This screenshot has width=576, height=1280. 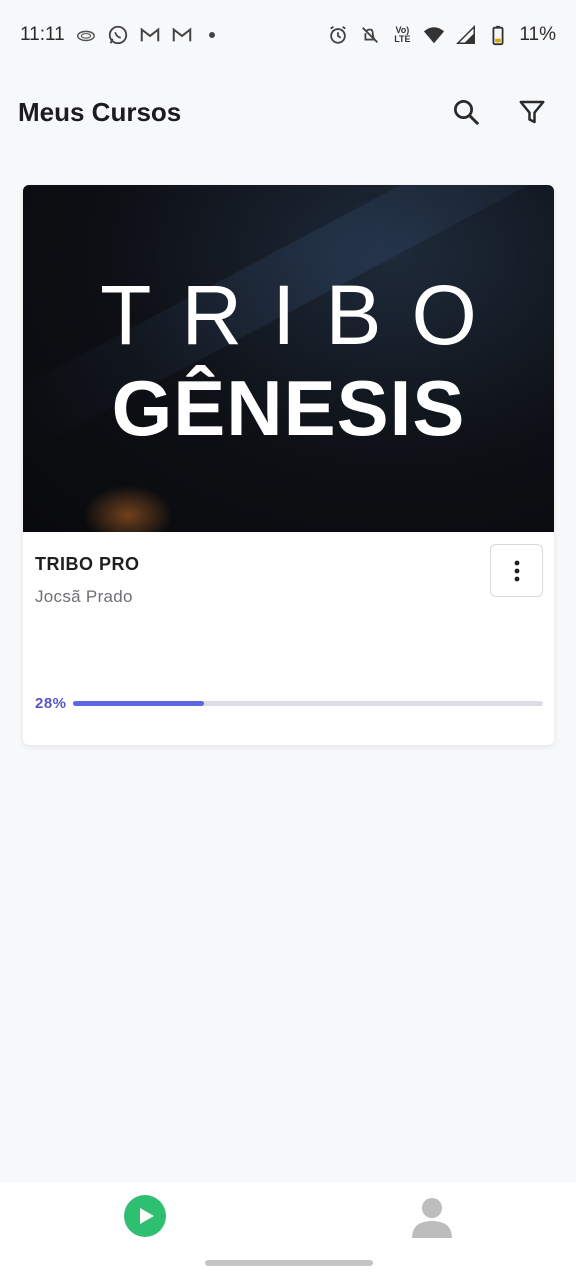 What do you see at coordinates (402, 39) in the screenshot?
I see `volte-bottom-label: LTE` at bounding box center [402, 39].